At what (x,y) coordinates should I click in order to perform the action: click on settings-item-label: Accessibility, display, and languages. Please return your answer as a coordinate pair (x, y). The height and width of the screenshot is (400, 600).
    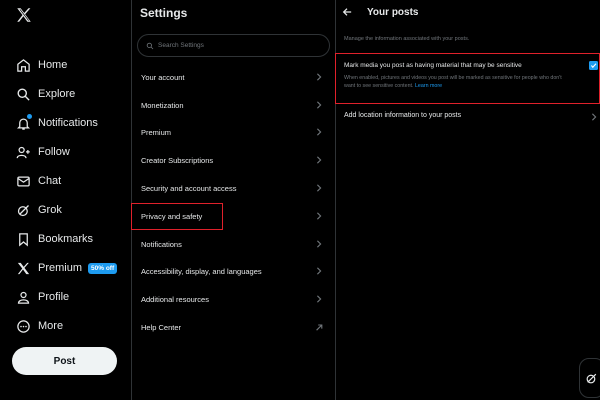
    Looking at the image, I should click on (201, 271).